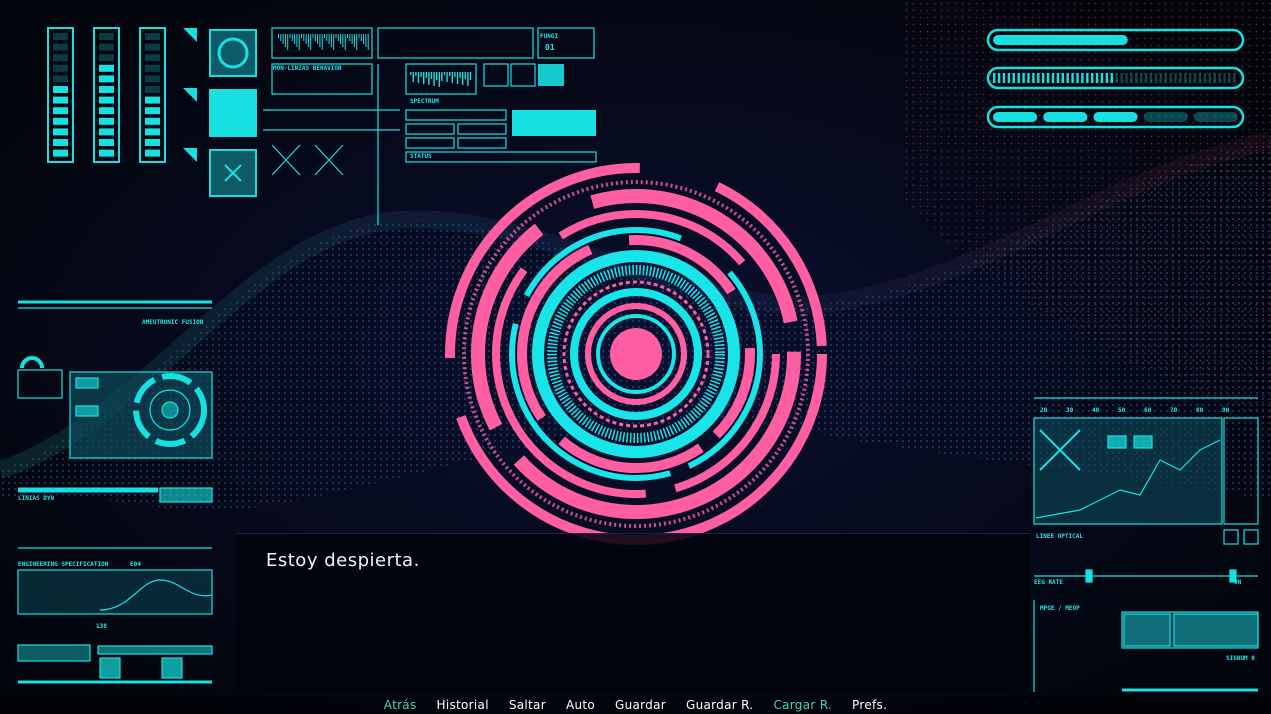 This screenshot has height=714, width=1271. I want to click on quick-menu-quick-save: Guardar R., so click(719, 705).